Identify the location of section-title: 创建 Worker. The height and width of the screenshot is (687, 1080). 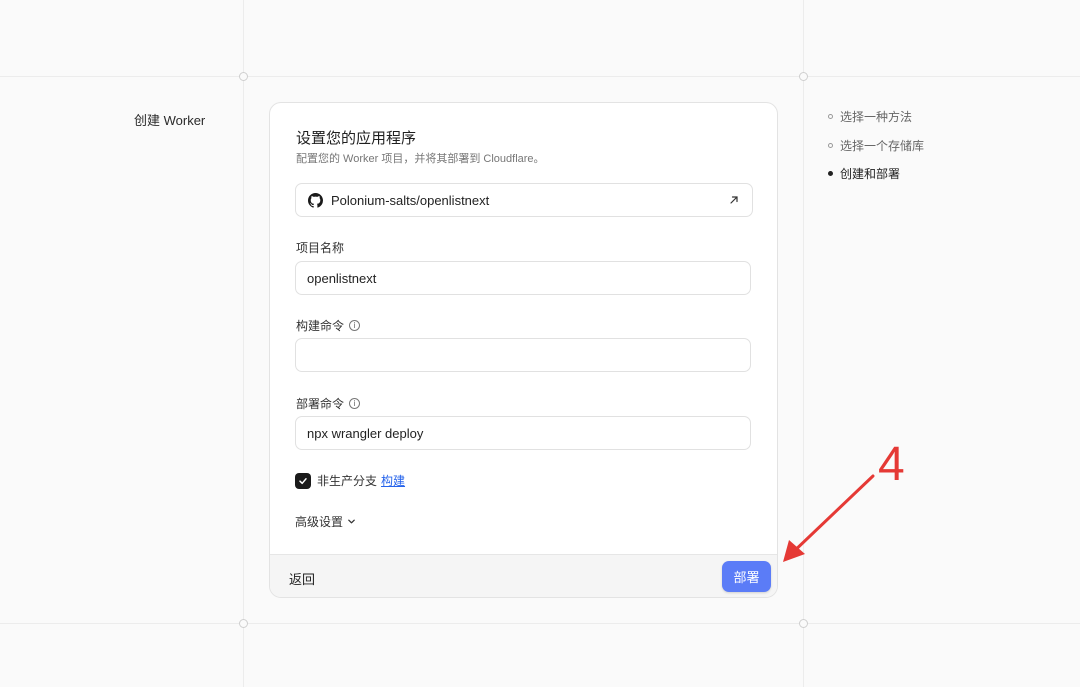
(170, 120).